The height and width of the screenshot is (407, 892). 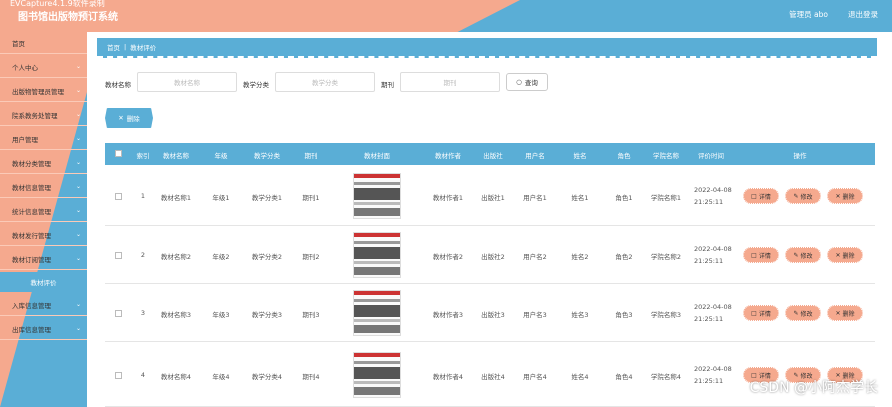 What do you see at coordinates (624, 377) in the screenshot?
I see `cell-role: 角色4` at bounding box center [624, 377].